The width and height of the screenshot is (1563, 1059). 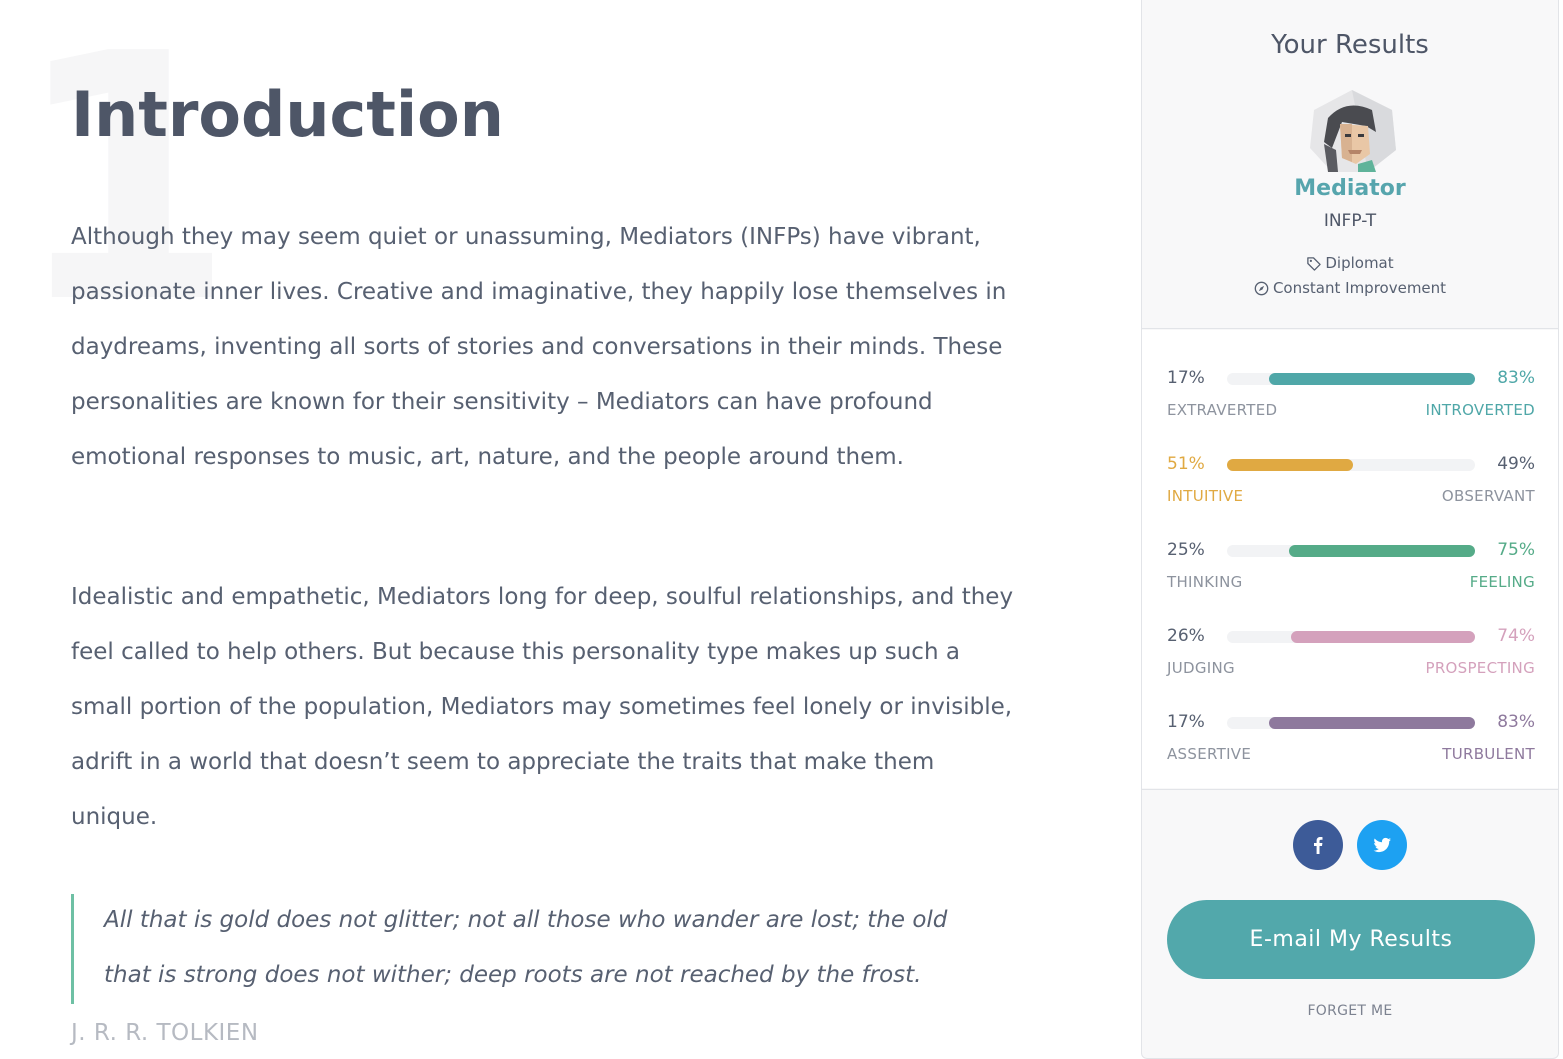 I want to click on trait-row-tactics: 26% 74% JUDGING PROSPECTING, so click(x=1351, y=655).